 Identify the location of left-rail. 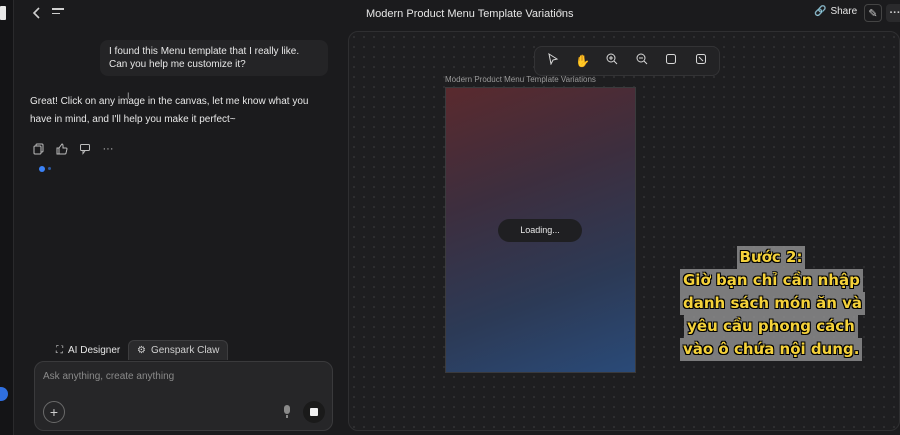
(7, 217).